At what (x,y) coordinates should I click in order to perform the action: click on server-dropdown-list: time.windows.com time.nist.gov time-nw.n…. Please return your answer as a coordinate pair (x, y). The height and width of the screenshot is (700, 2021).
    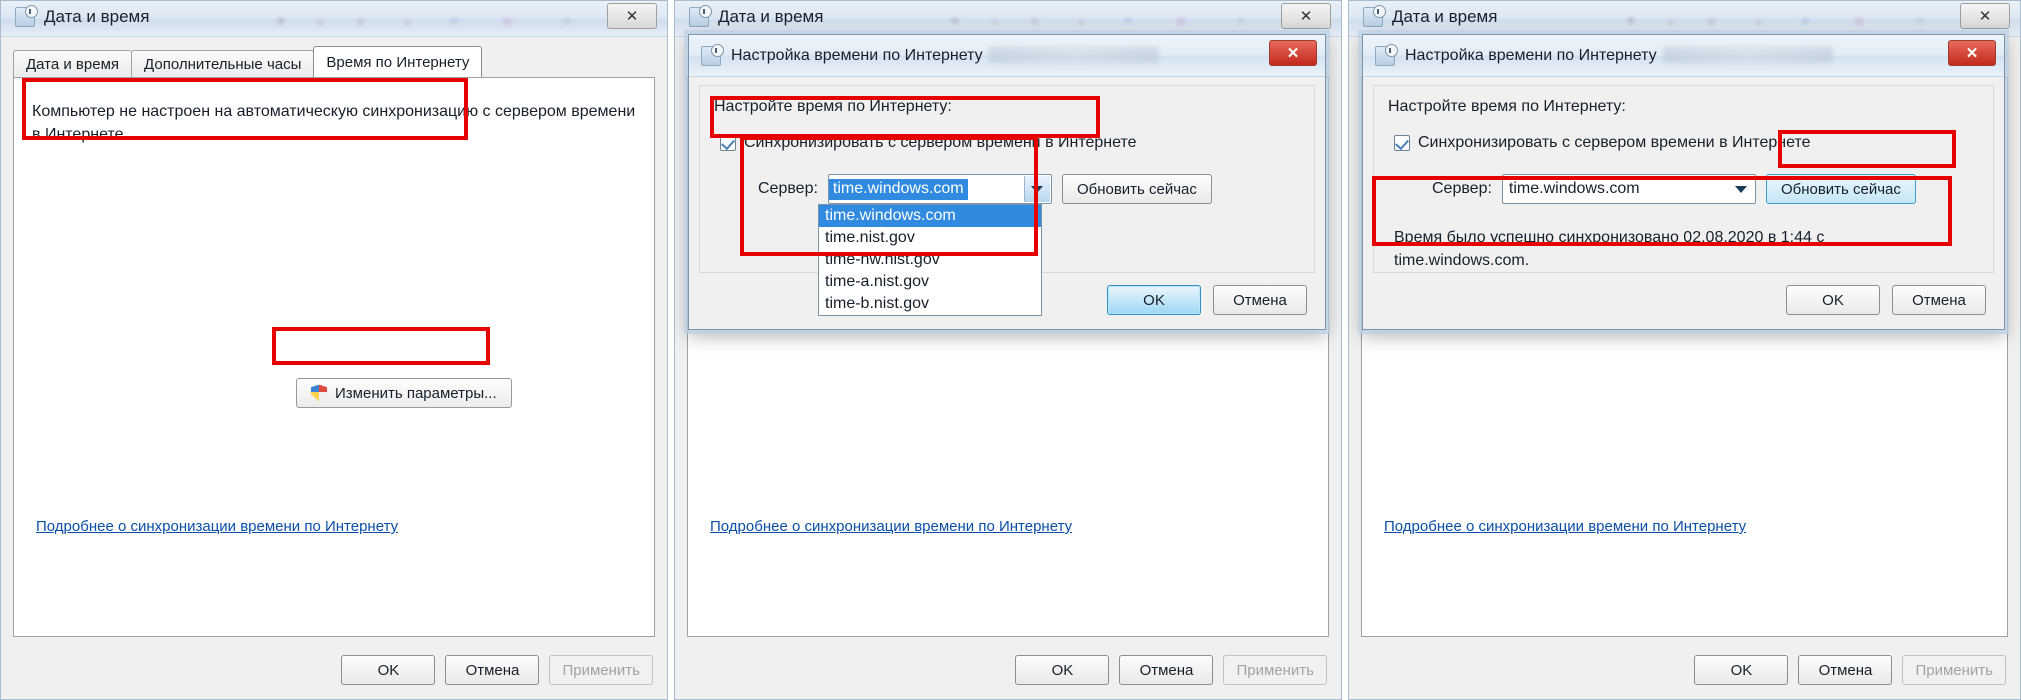
    Looking at the image, I should click on (930, 260).